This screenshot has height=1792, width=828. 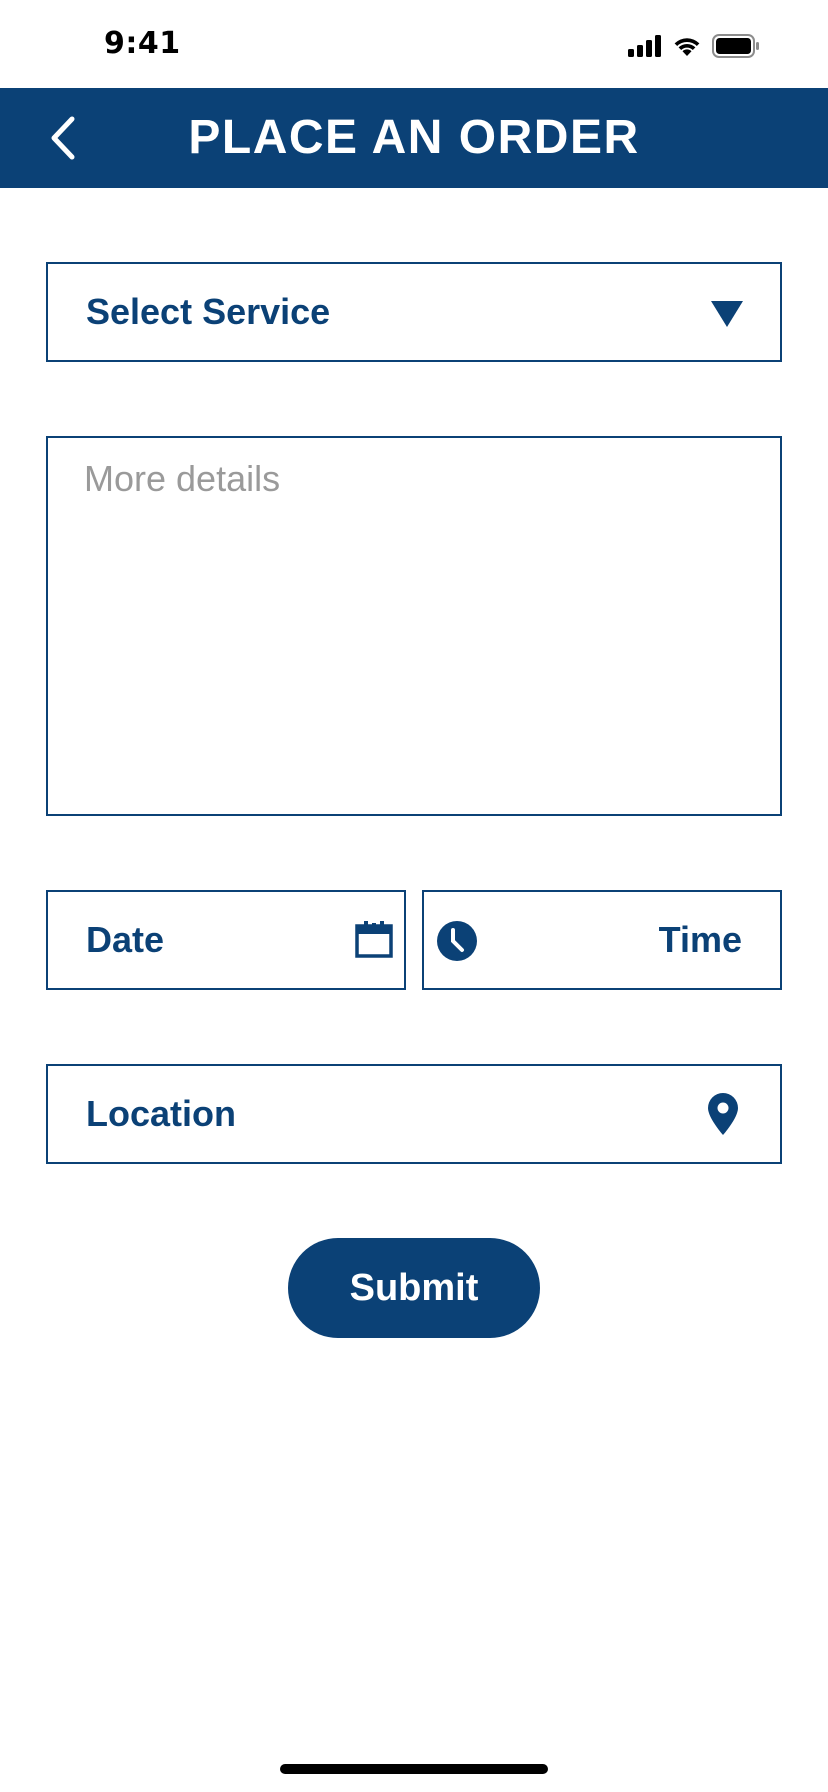 I want to click on submit-button: Submit, so click(x=414, y=1288).